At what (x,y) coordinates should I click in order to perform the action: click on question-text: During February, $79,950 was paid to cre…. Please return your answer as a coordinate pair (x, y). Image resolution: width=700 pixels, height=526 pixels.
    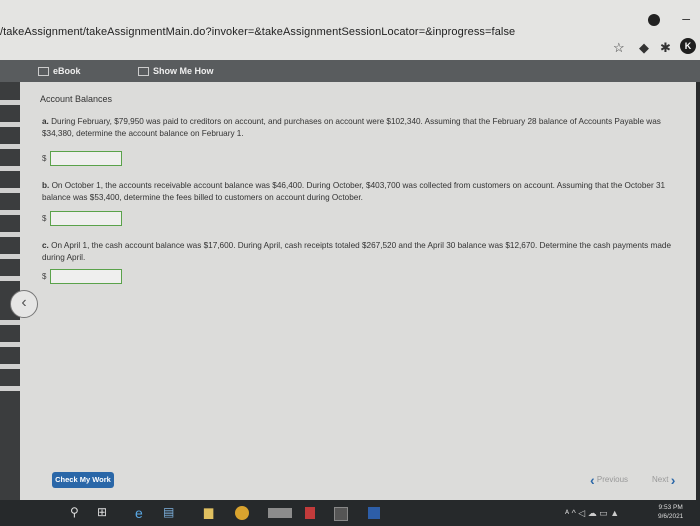
    Looking at the image, I should click on (351, 127).